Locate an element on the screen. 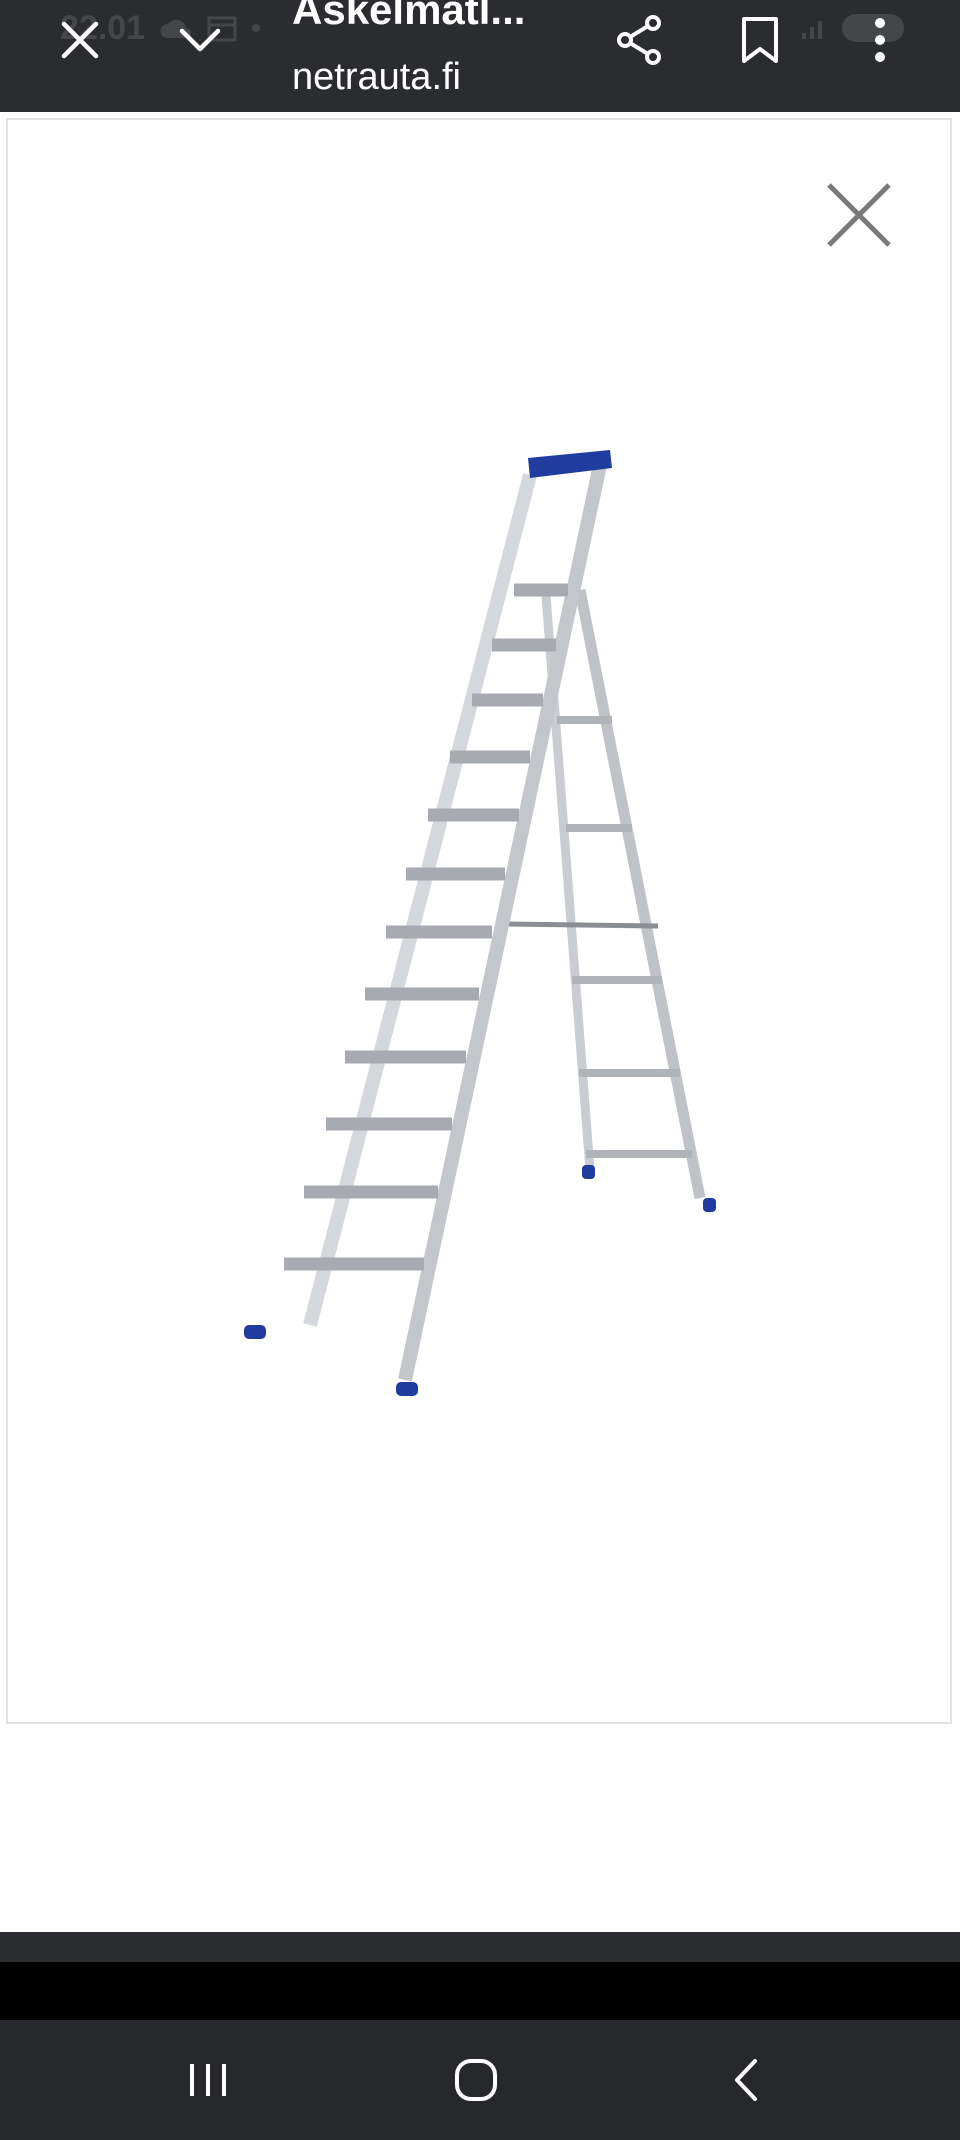 The height and width of the screenshot is (2140, 960). back-button is located at coordinates (746, 2080).